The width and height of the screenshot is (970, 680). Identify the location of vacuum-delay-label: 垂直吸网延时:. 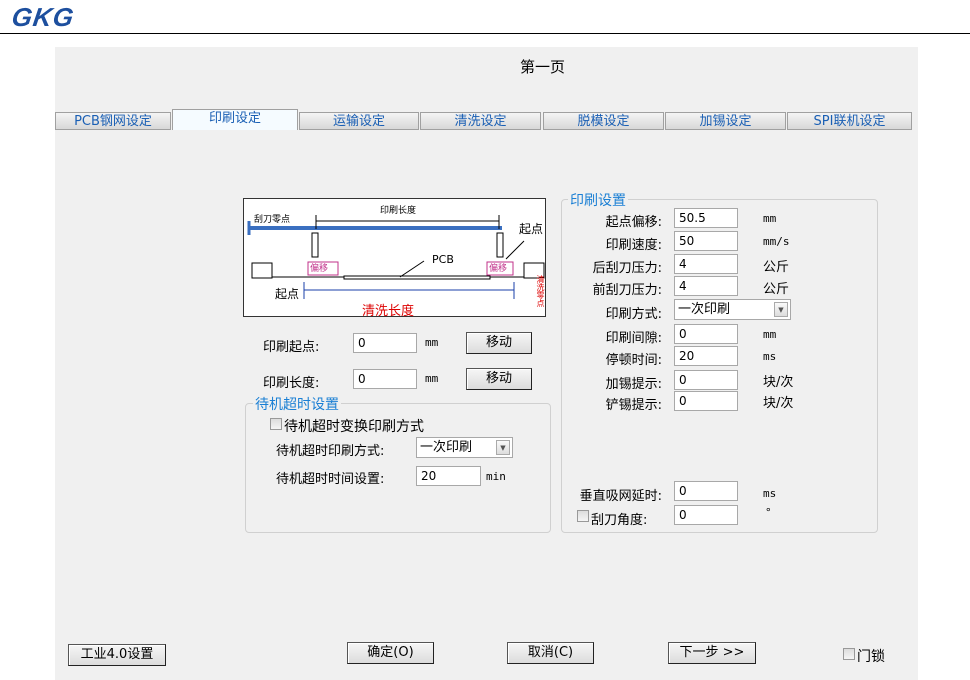
(620, 496).